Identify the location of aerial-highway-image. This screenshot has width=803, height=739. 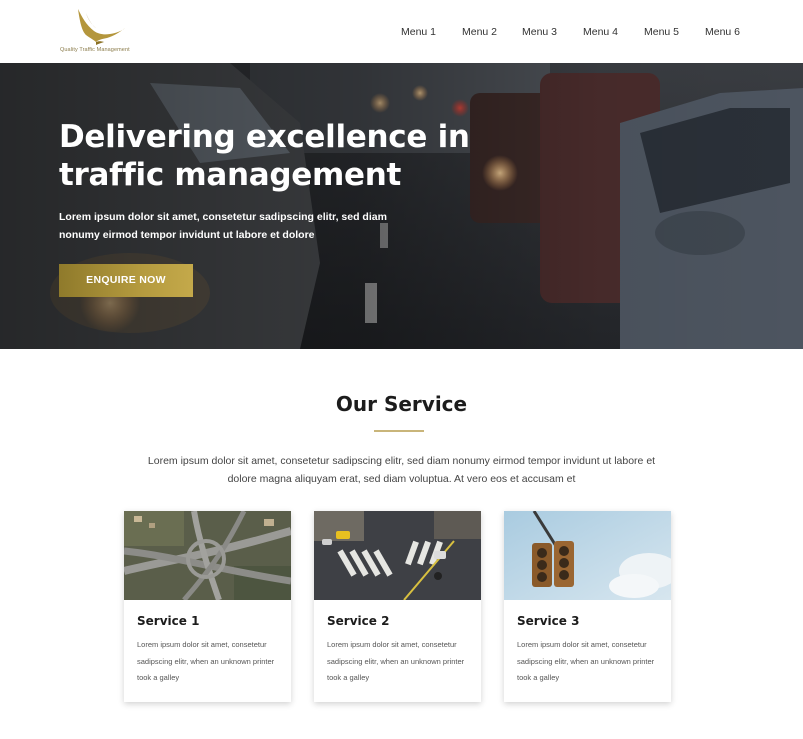
(207, 555).